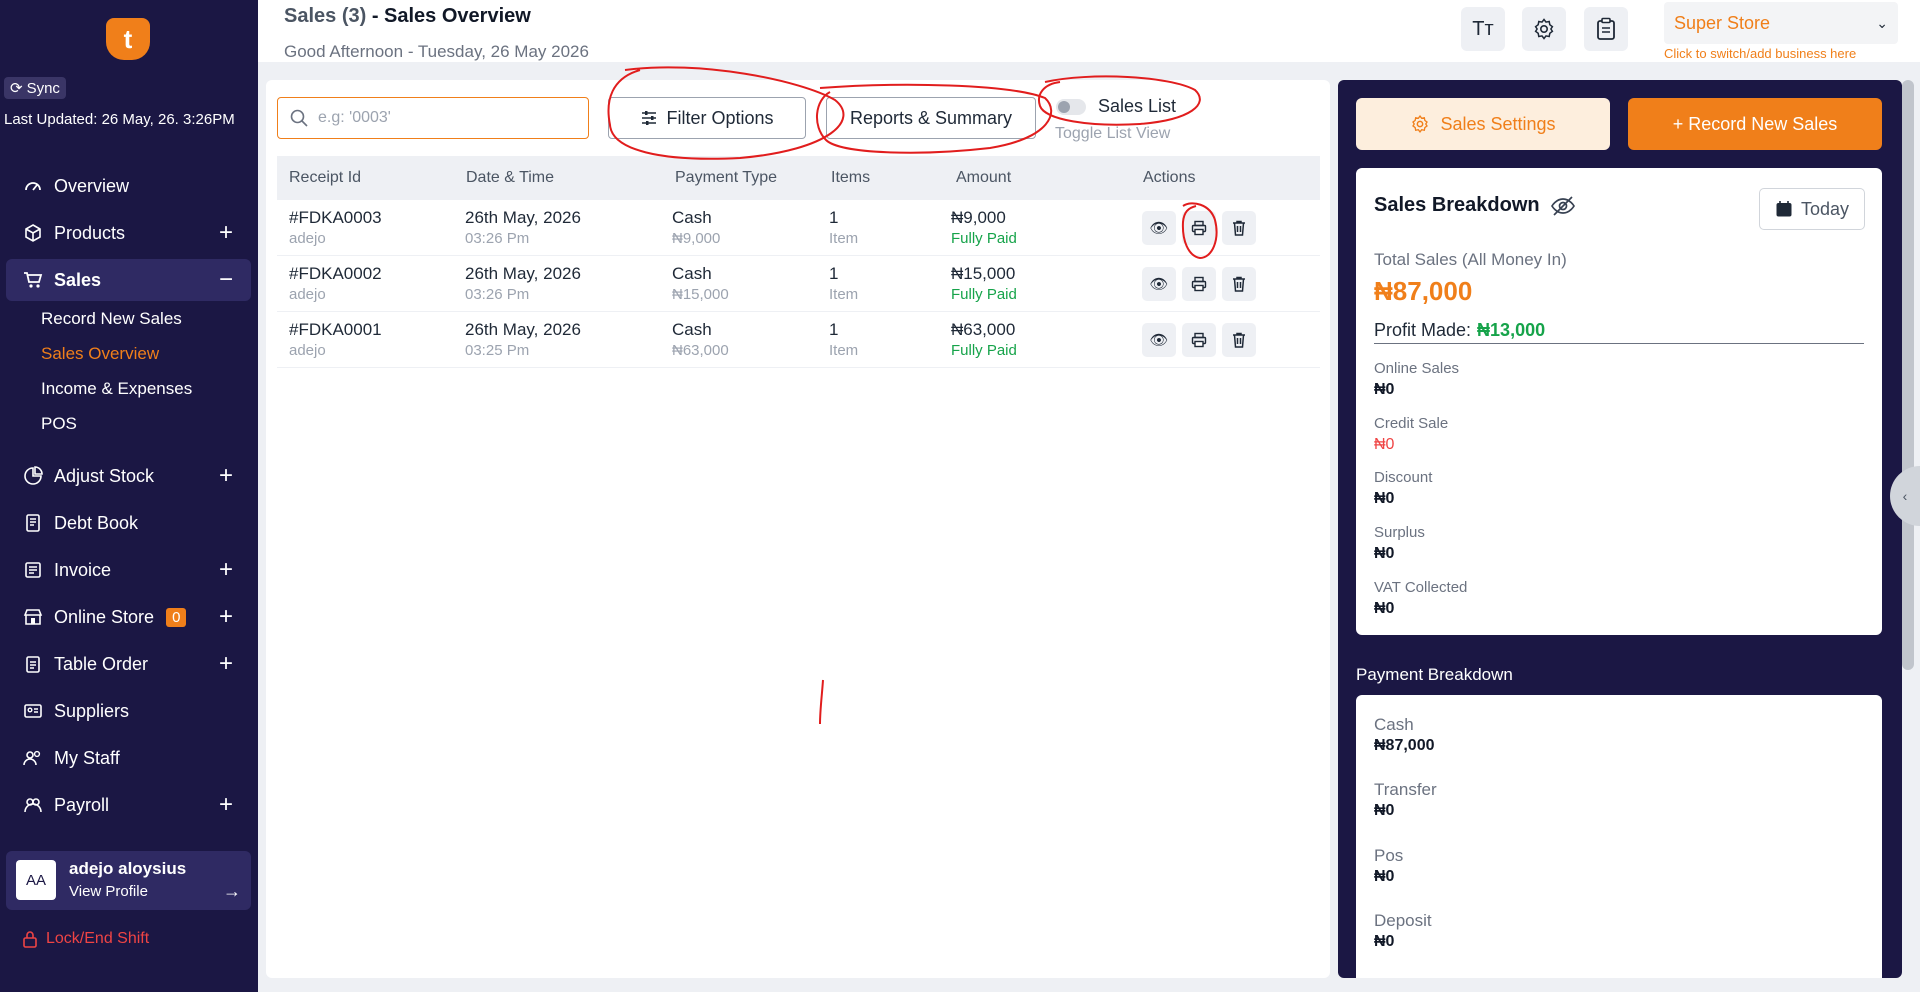 The height and width of the screenshot is (992, 1920). What do you see at coordinates (1064, 106) in the screenshot?
I see `toggle-knob` at bounding box center [1064, 106].